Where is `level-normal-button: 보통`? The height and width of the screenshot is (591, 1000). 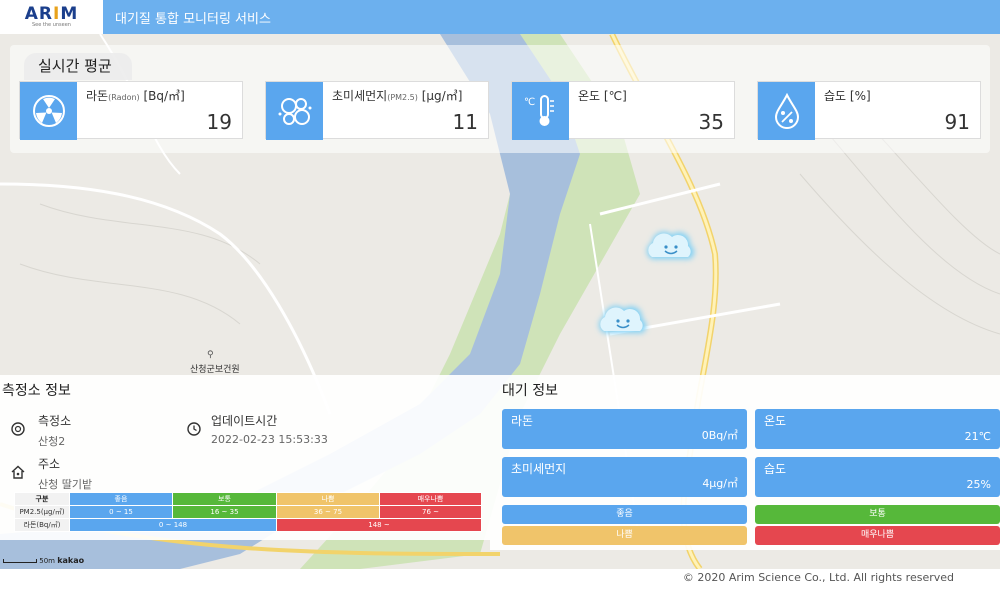
level-normal-button: 보통 is located at coordinates (877, 514).